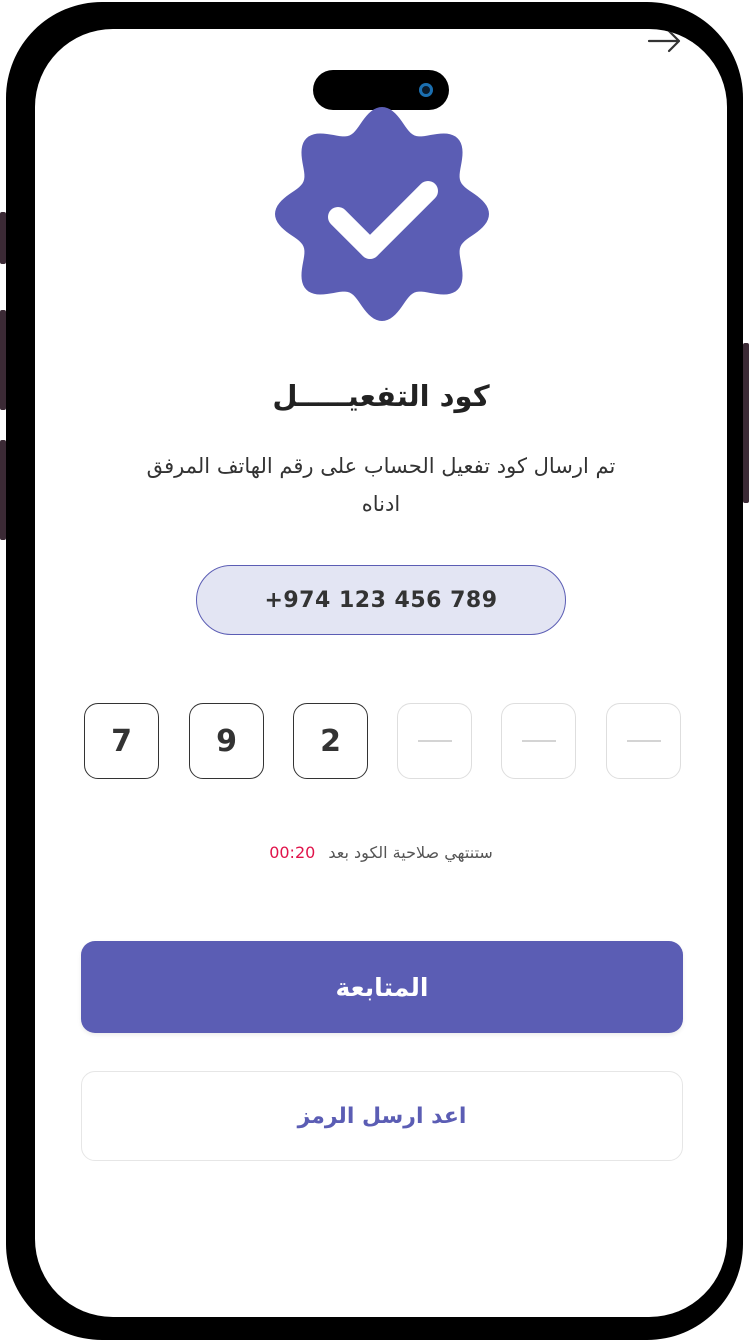 Image resolution: width=749 pixels, height=1344 pixels. Describe the element at coordinates (410, 852) in the screenshot. I see `timer-label: ستنتهي صلاحية الكود بعد` at that location.